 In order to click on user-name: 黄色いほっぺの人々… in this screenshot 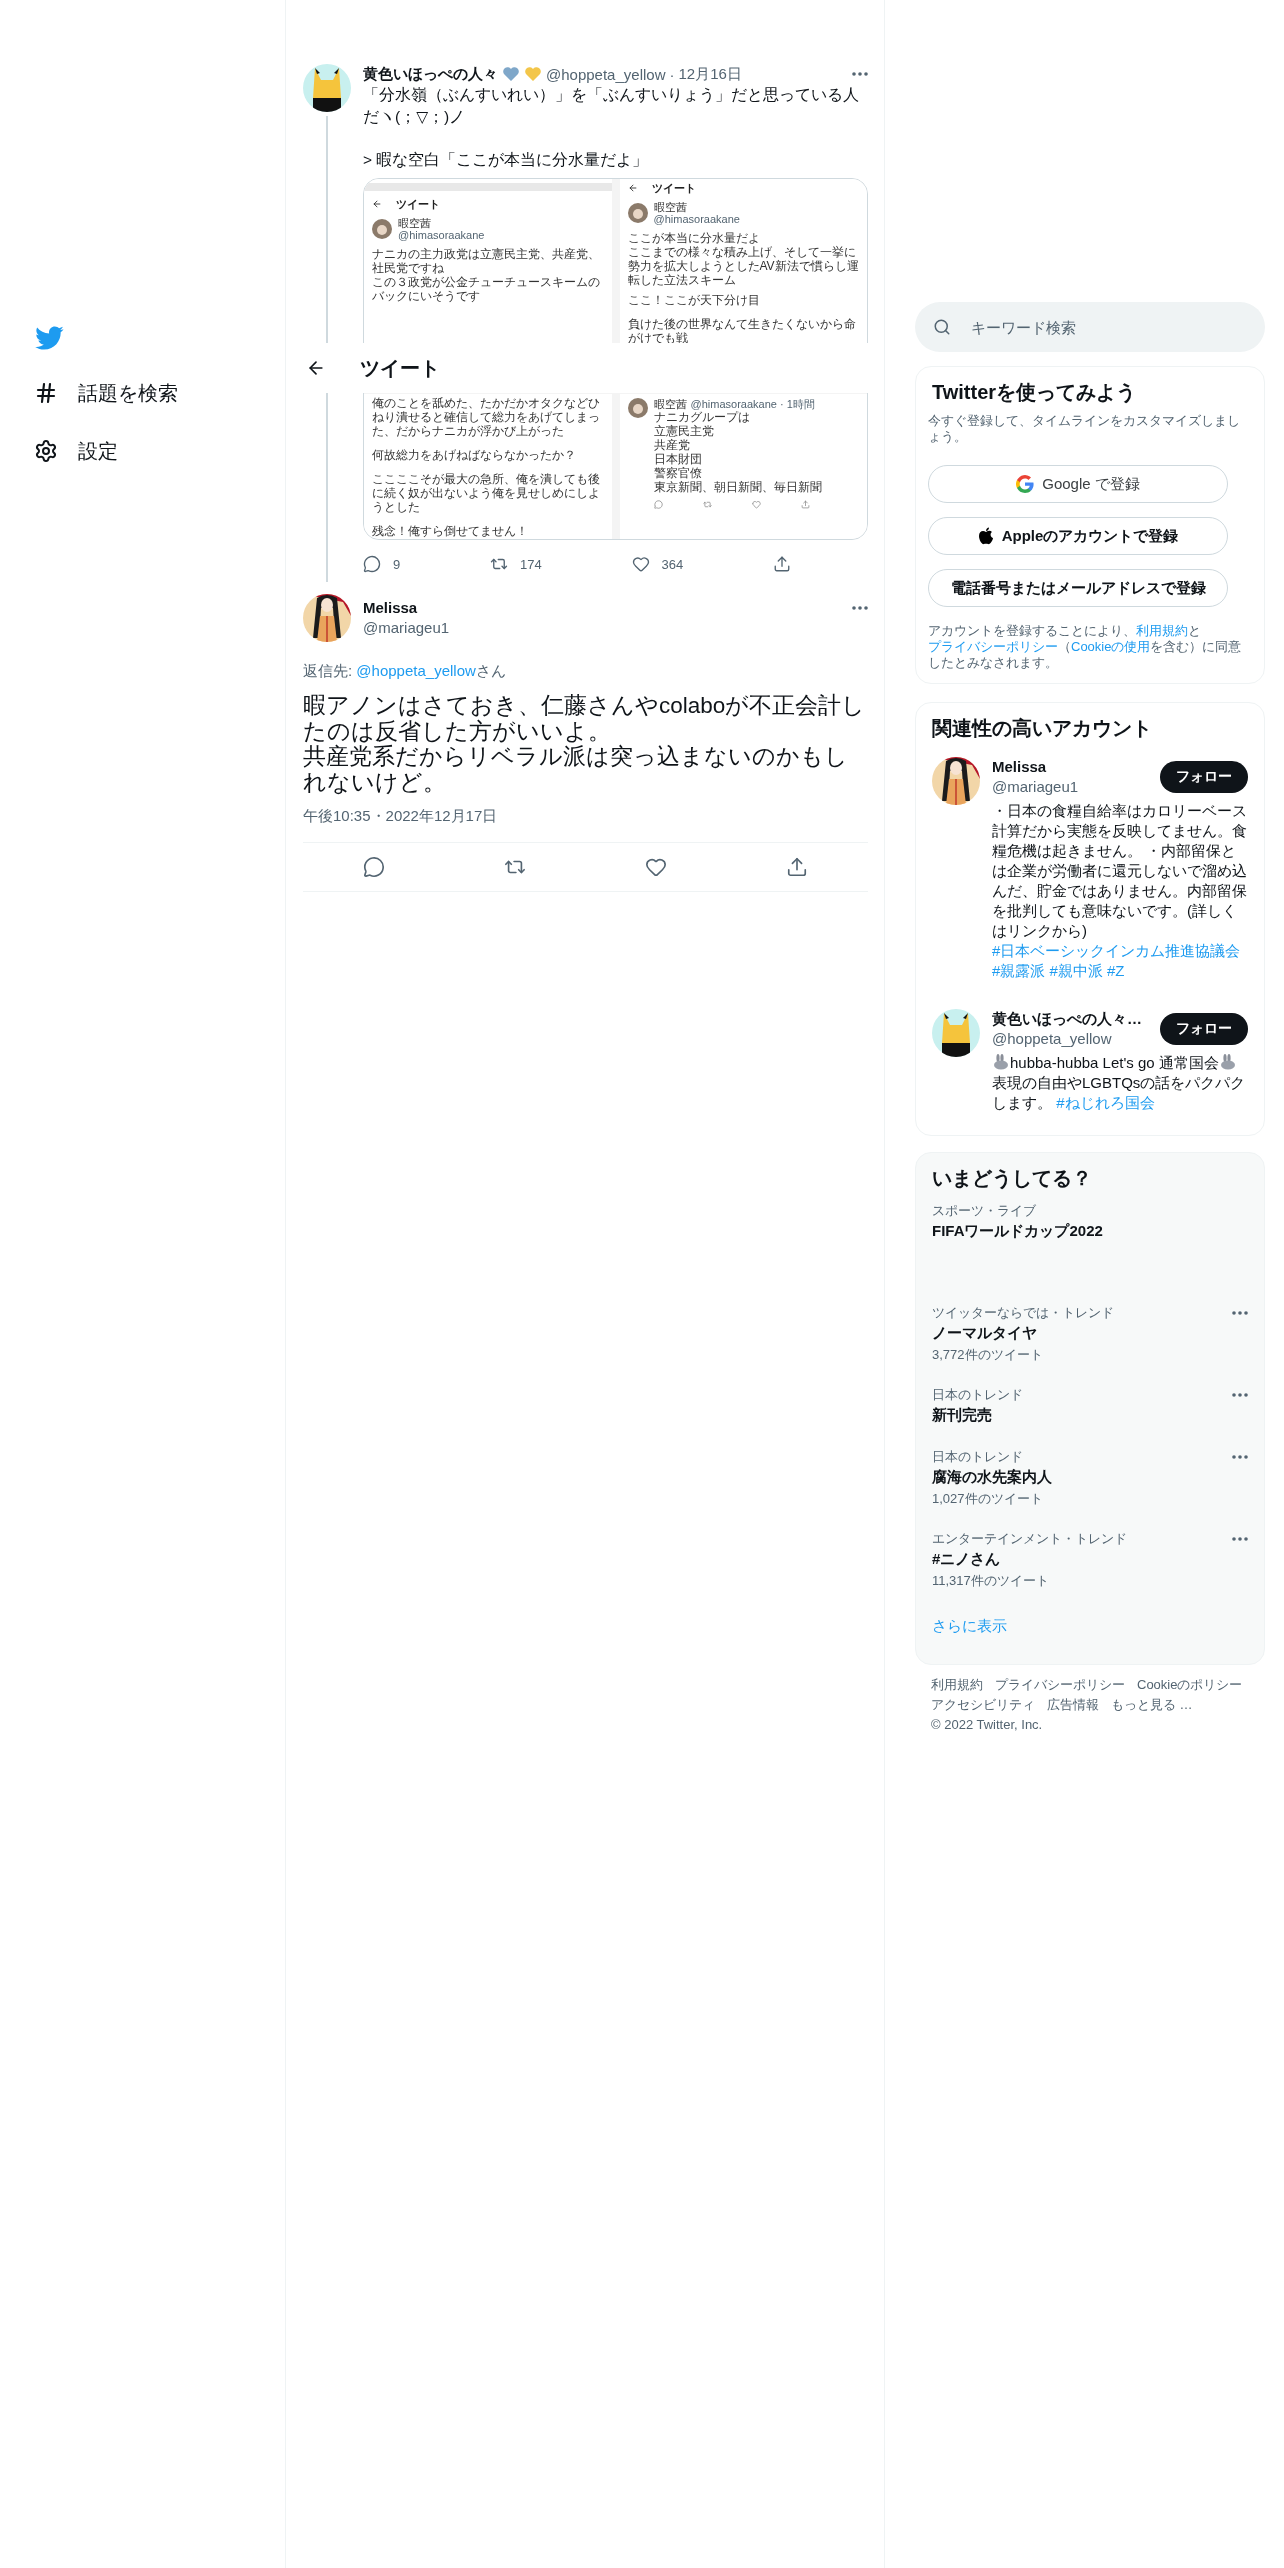, I will do `click(1067, 1019)`.